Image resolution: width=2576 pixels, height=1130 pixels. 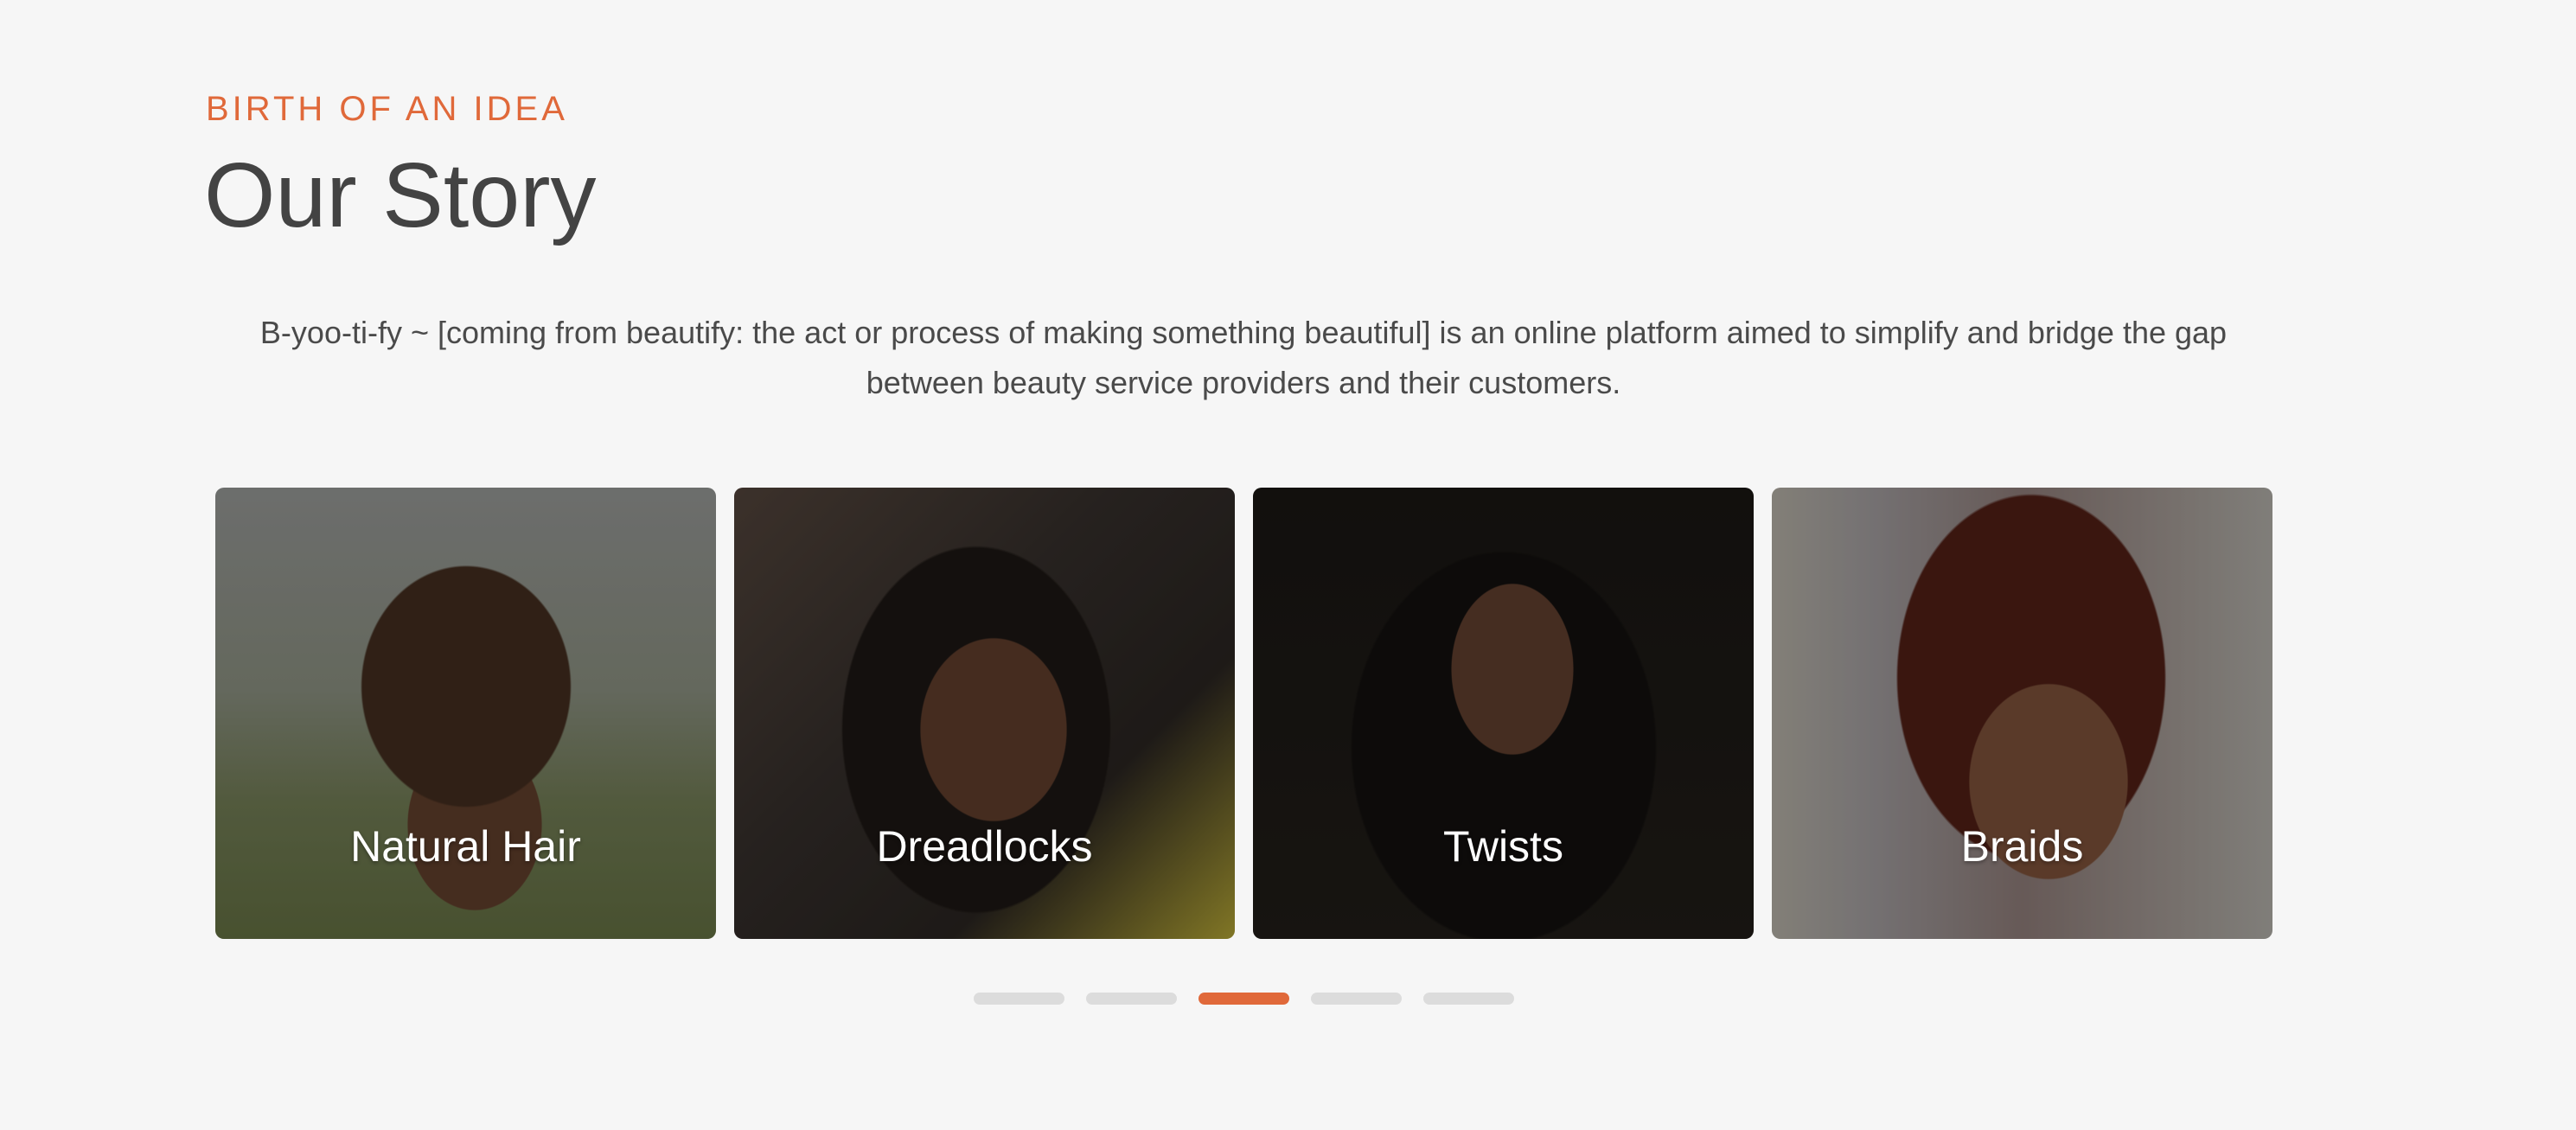 What do you see at coordinates (466, 714) in the screenshot?
I see `category-card-natural-hair: Natural Hair` at bounding box center [466, 714].